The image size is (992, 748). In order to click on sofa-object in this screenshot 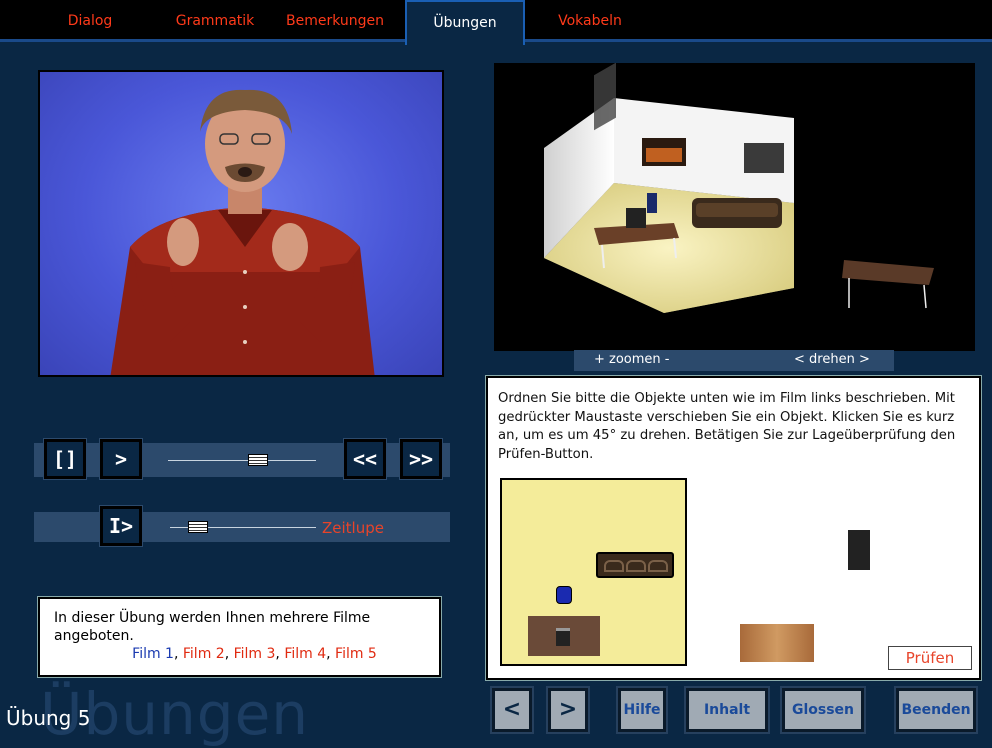, I will do `click(635, 565)`.